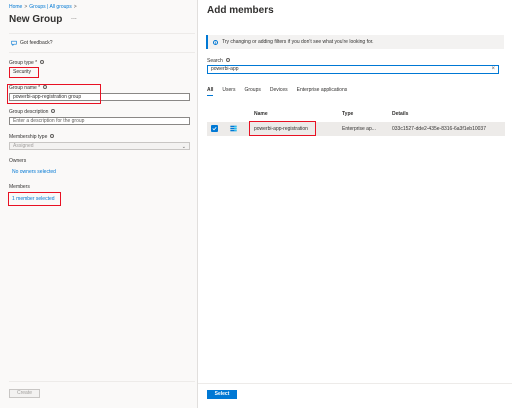 This screenshot has width=512, height=408. What do you see at coordinates (36, 19) in the screenshot?
I see `page-title: New Group` at bounding box center [36, 19].